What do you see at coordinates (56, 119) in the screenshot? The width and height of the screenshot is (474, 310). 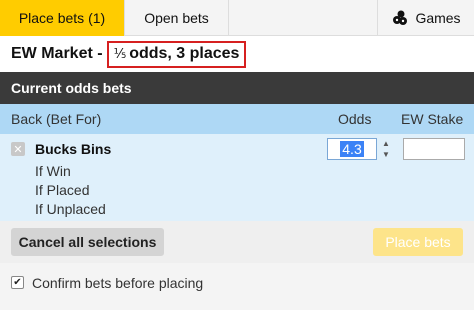 I see `column-back: Back (Bet For)` at bounding box center [56, 119].